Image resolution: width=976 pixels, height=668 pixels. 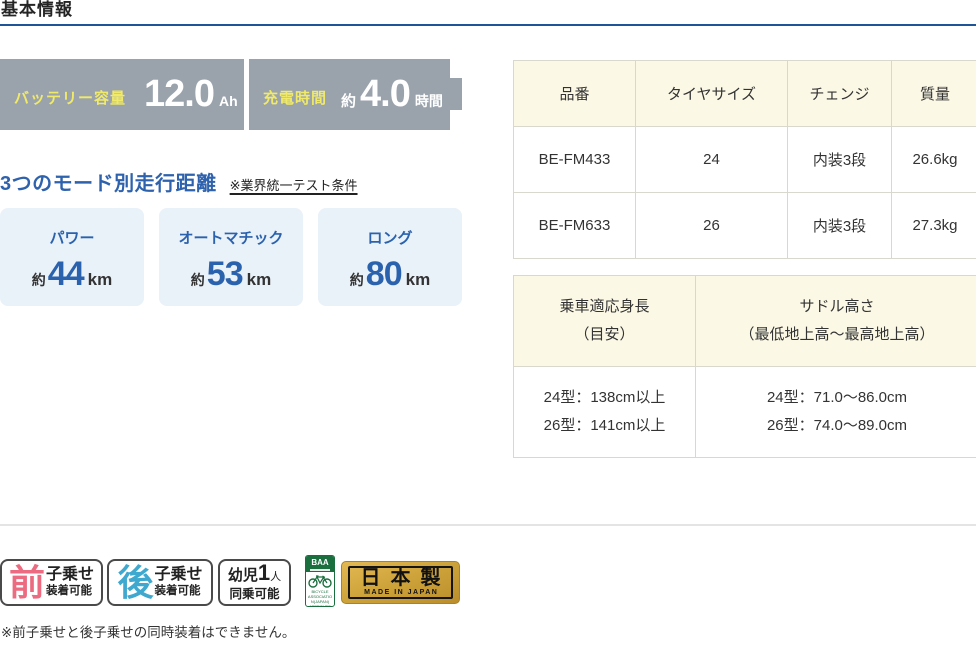 I want to click on mode-card-power: パワー 約44 km, so click(x=72, y=257).